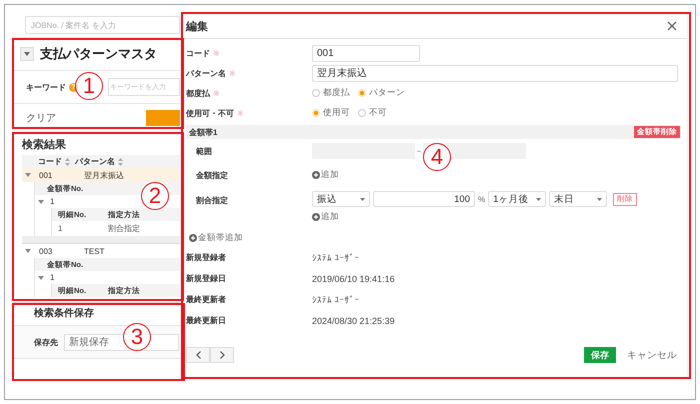  I want to click on method-select: 振込, so click(341, 199).